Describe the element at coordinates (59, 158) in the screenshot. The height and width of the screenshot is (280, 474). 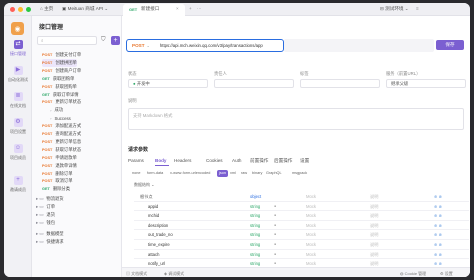
I see `tree-item: POST 申请退款单` at that location.